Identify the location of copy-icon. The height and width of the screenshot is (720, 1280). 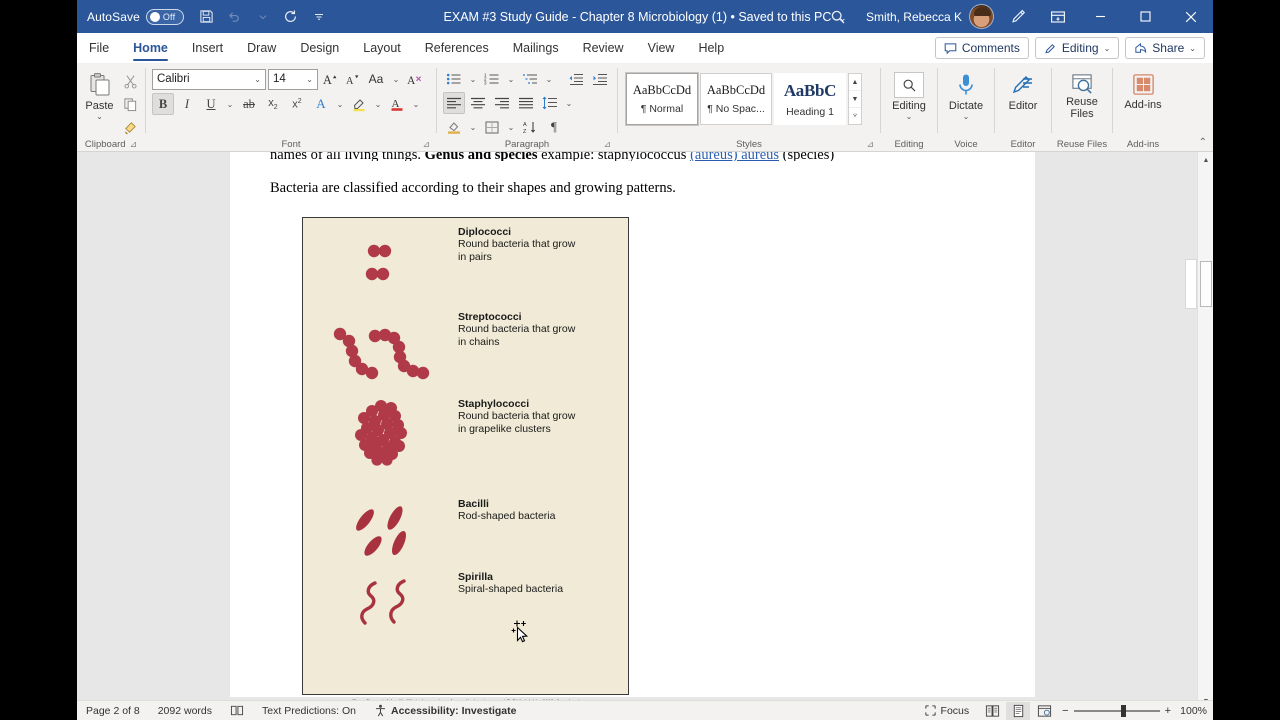
(130, 104).